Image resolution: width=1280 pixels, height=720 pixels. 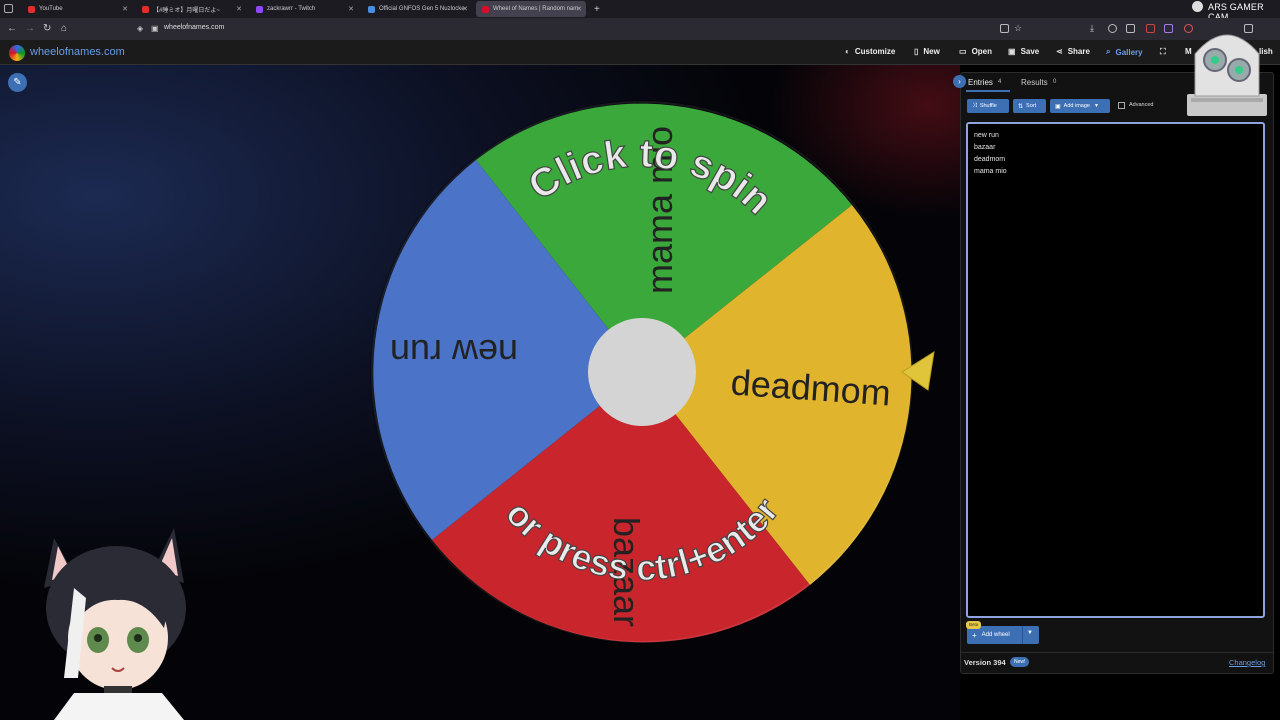 What do you see at coordinates (995, 635) in the screenshot?
I see `add-wheel-label: Add wheel` at bounding box center [995, 635].